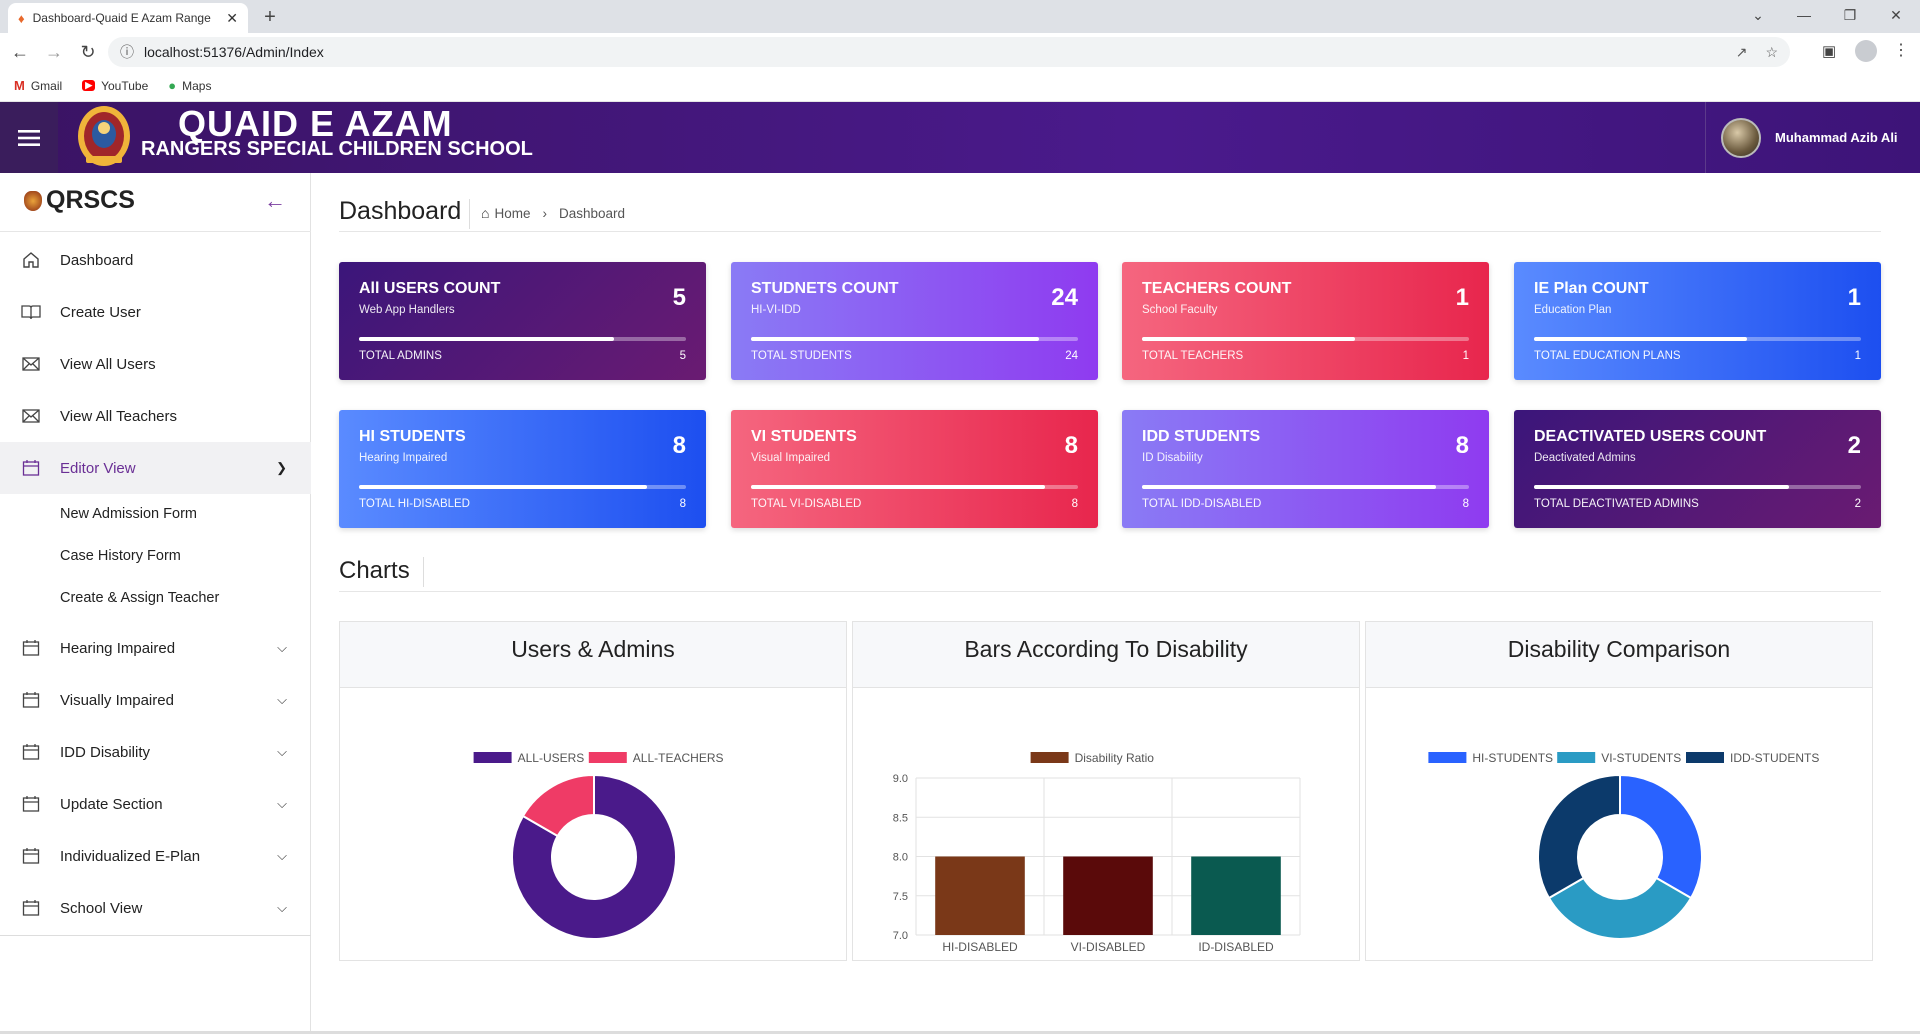  What do you see at coordinates (232, 18) in the screenshot?
I see `close-tab-icon: ✕` at bounding box center [232, 18].